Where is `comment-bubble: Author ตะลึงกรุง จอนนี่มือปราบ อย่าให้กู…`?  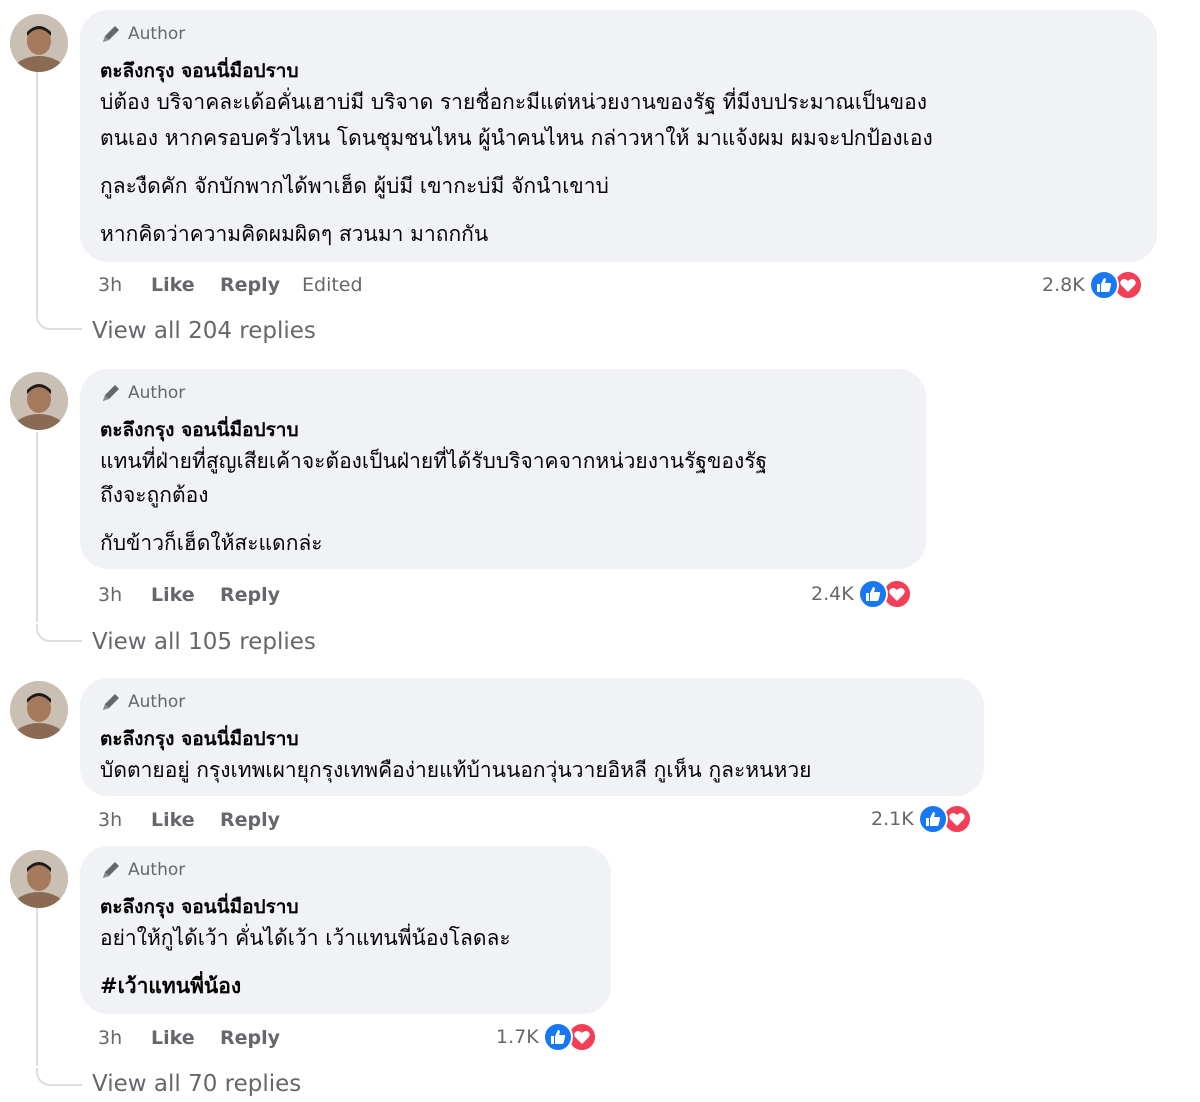 comment-bubble: Author ตะลึงกรุง จอนนี่มือปราบ อย่าให้กู… is located at coordinates (345, 930).